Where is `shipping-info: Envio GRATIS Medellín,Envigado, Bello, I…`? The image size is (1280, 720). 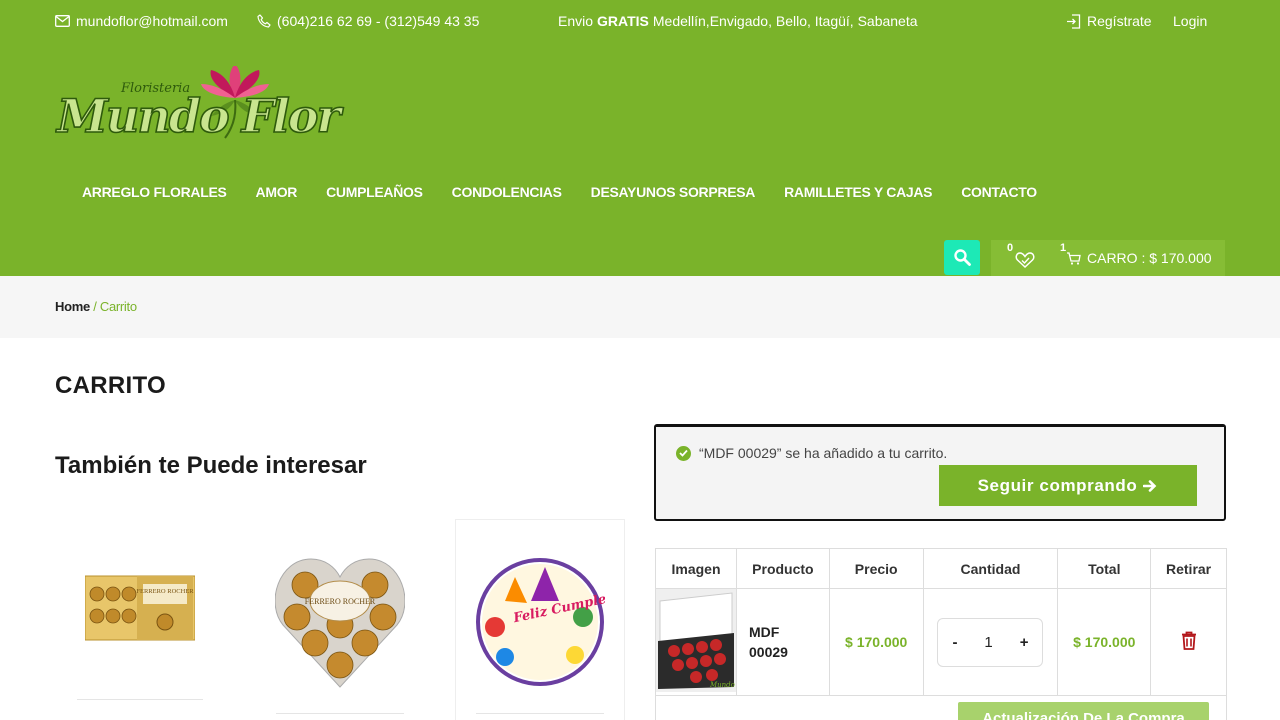 shipping-info: Envio GRATIS Medellín,Envigado, Bello, I… is located at coordinates (738, 21).